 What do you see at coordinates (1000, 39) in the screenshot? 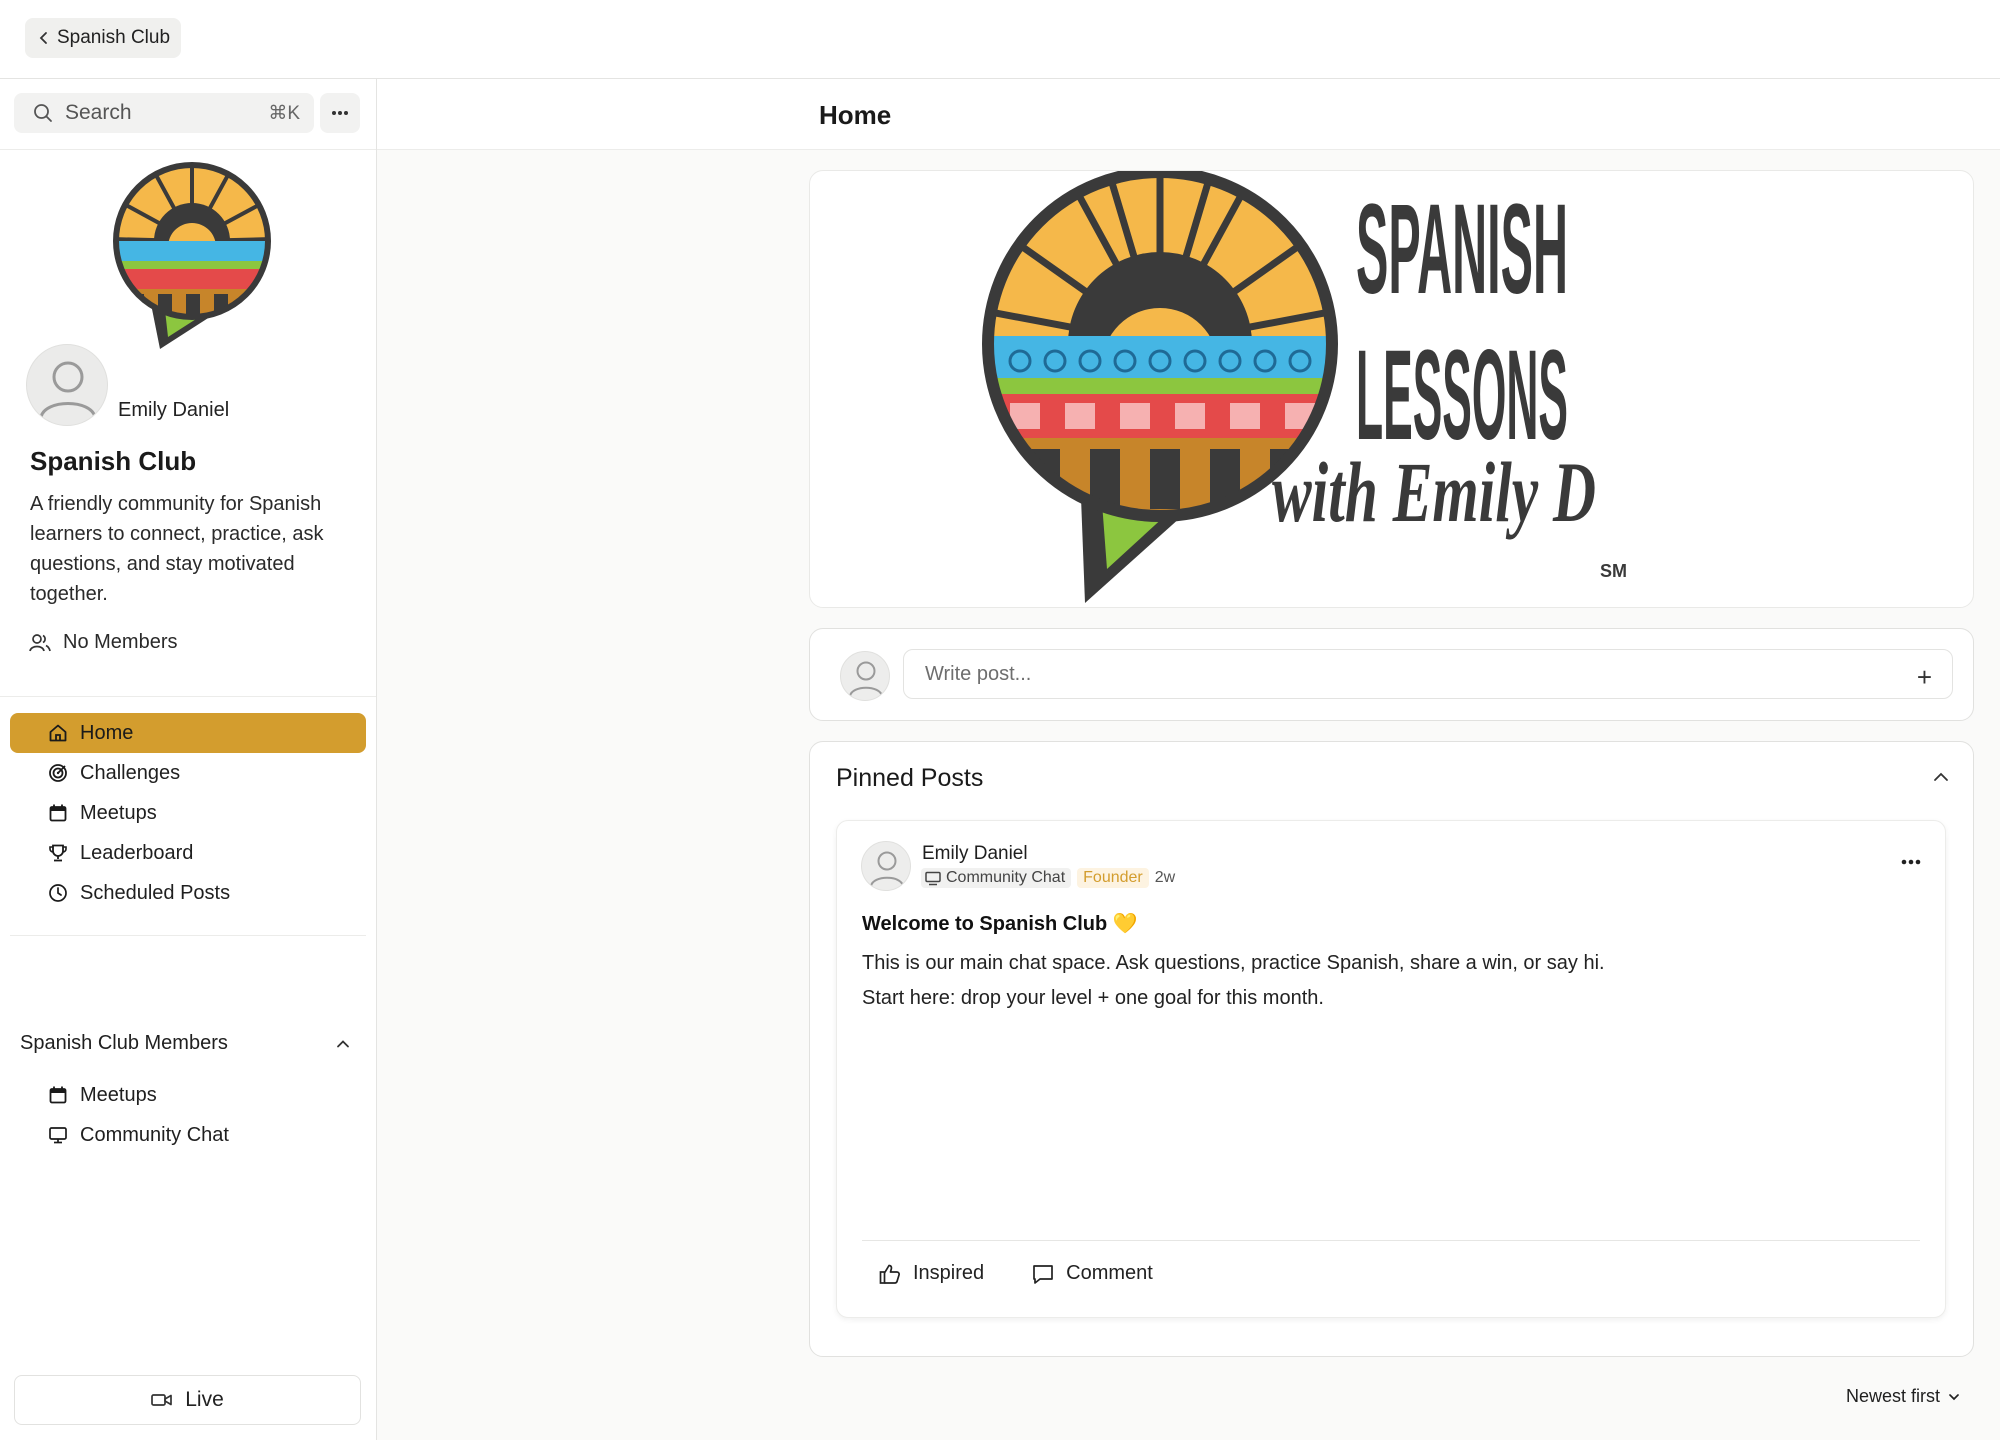
I see `top-bar: Spanish Club` at bounding box center [1000, 39].